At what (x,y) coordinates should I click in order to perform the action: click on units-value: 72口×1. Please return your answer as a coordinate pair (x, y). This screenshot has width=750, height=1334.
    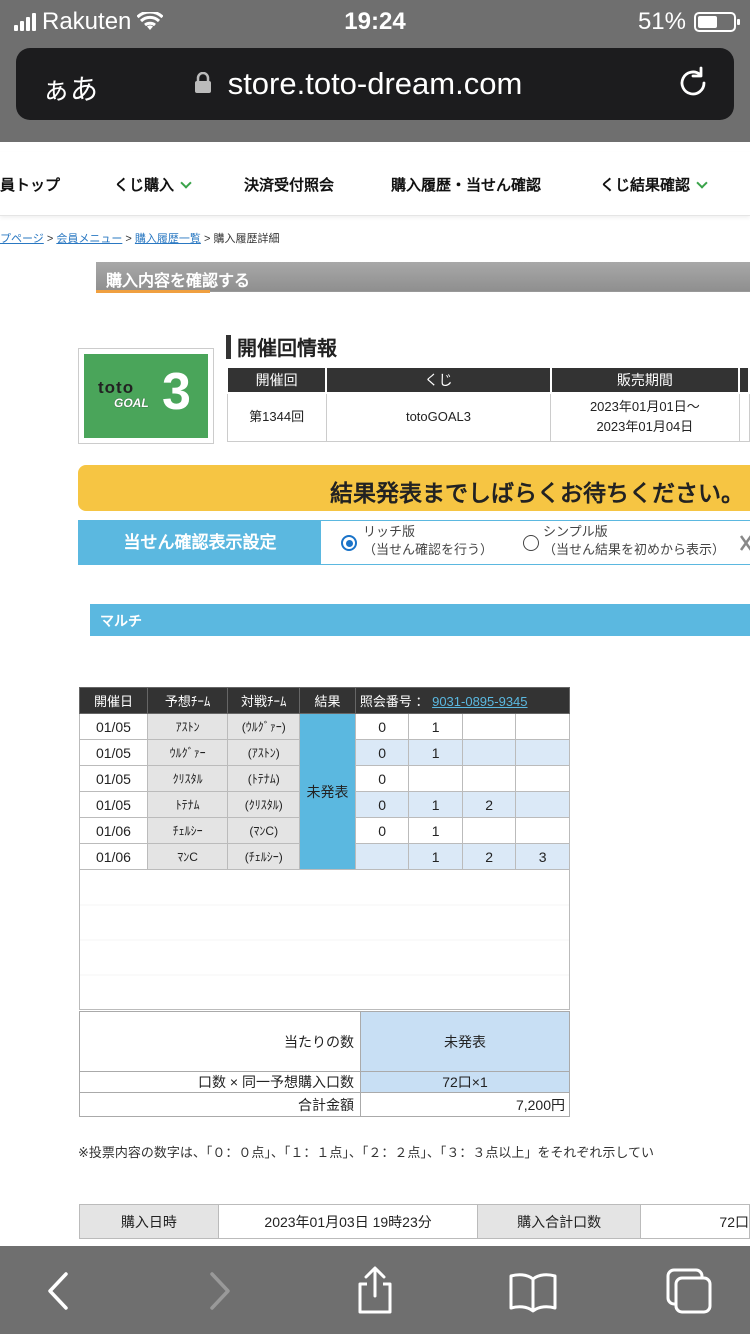
    Looking at the image, I should click on (465, 1082).